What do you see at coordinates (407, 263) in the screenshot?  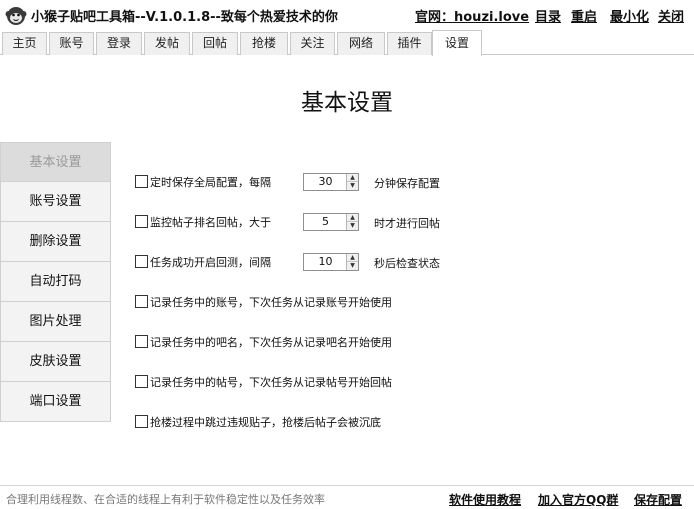 I see `recheck-suffix: 秒后检查状态` at bounding box center [407, 263].